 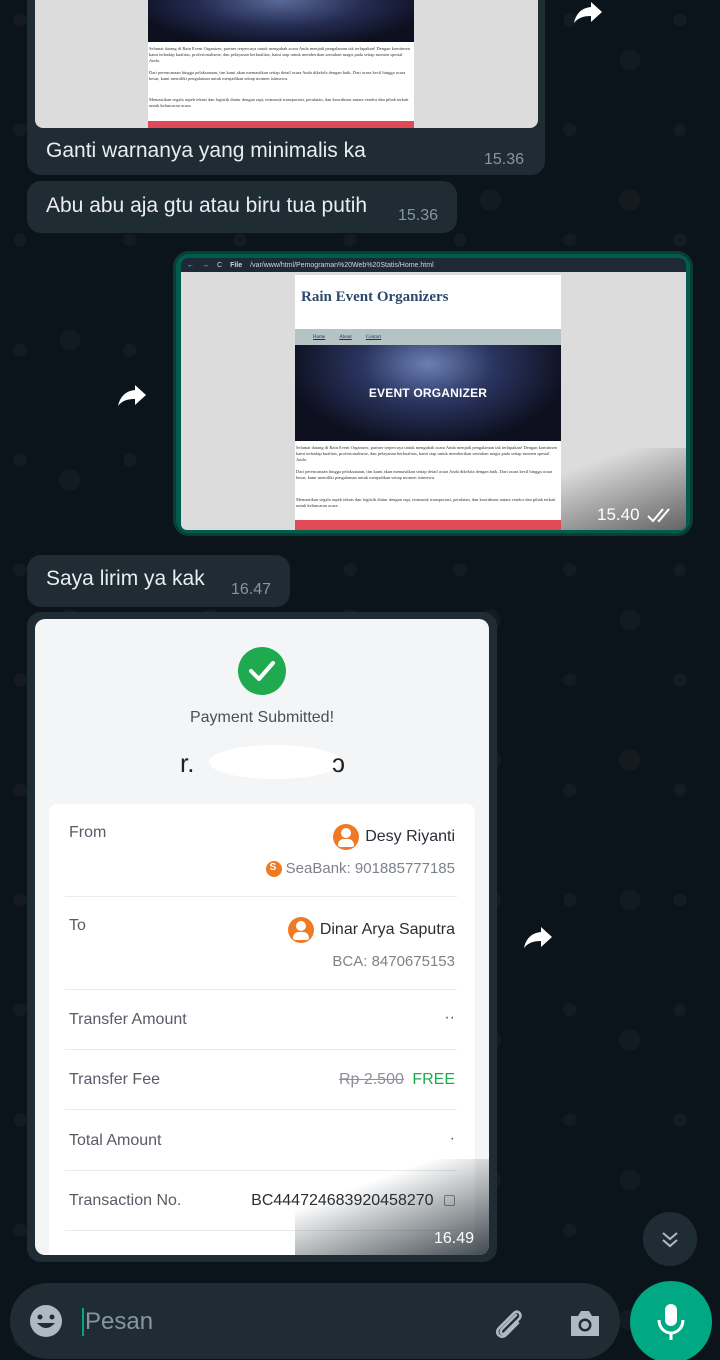 What do you see at coordinates (187, 763) in the screenshot?
I see `svg-text: r.` at bounding box center [187, 763].